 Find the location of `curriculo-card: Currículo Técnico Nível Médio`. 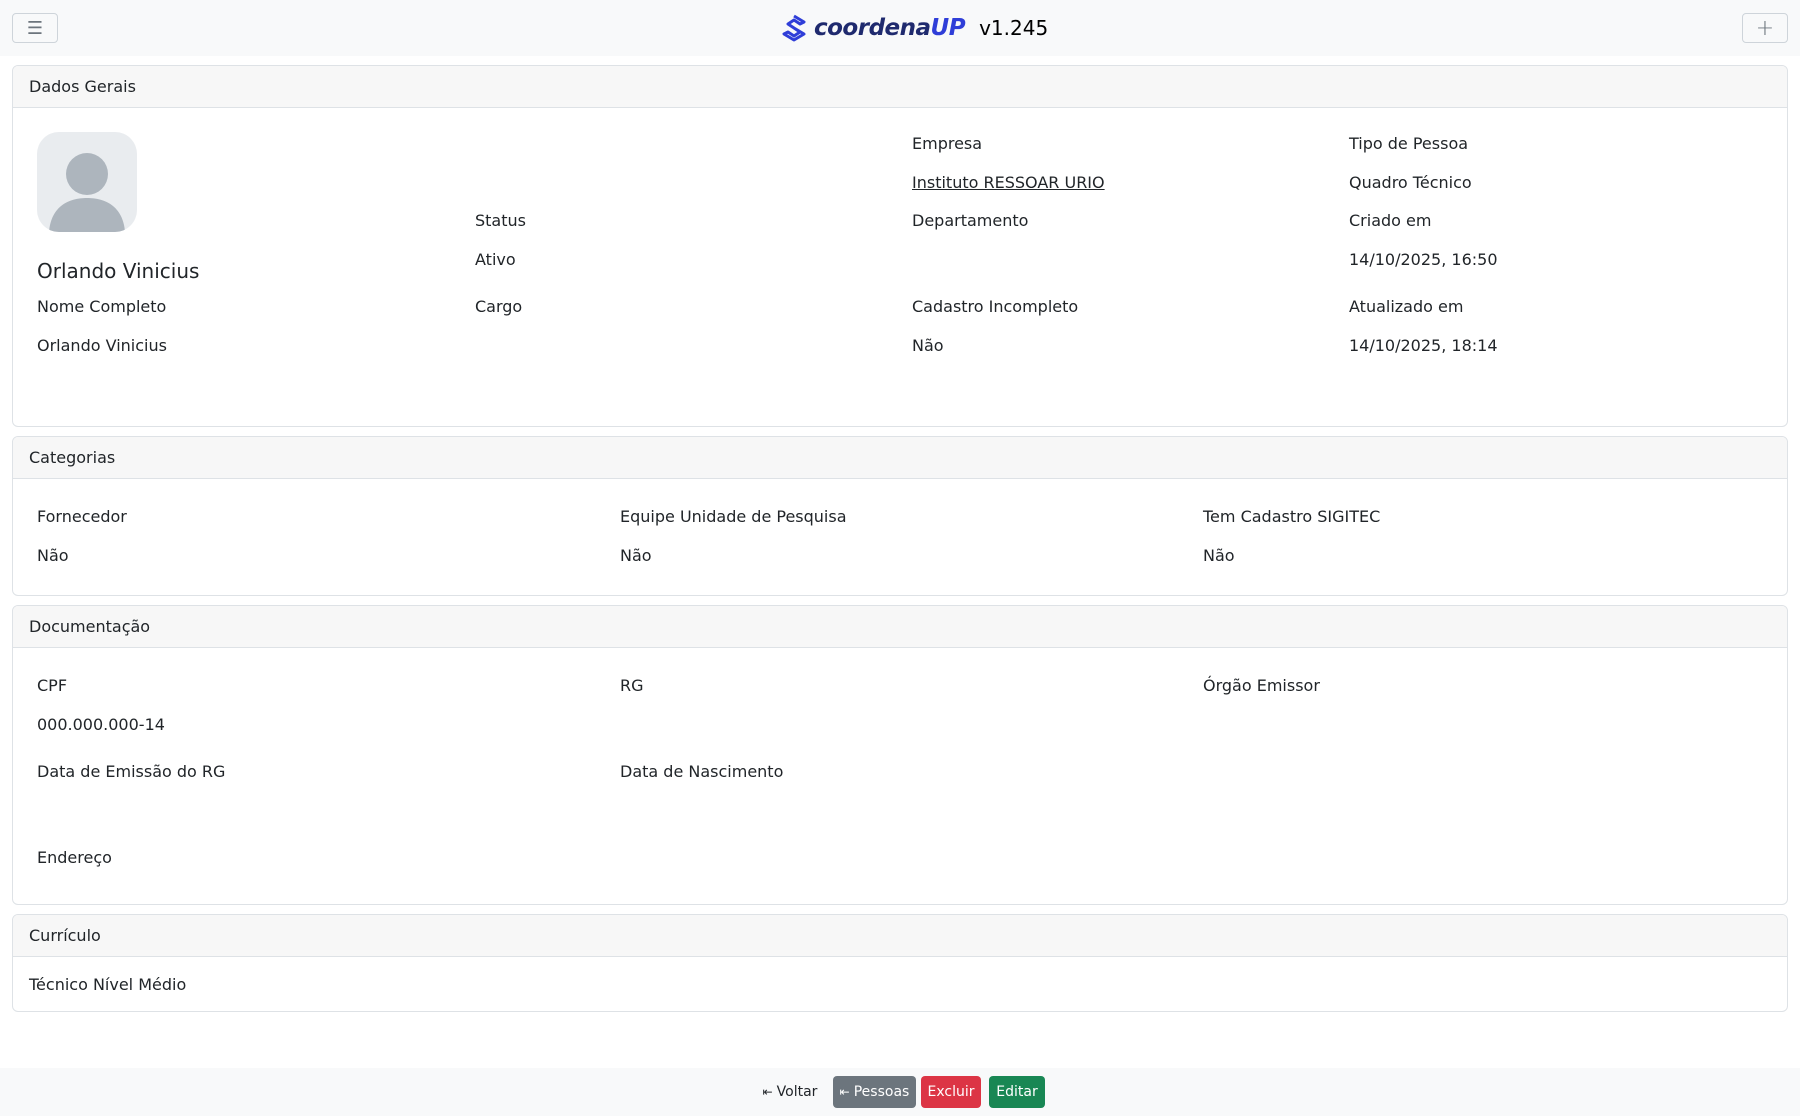

curriculo-card: Currículo Técnico Nível Médio is located at coordinates (900, 963).